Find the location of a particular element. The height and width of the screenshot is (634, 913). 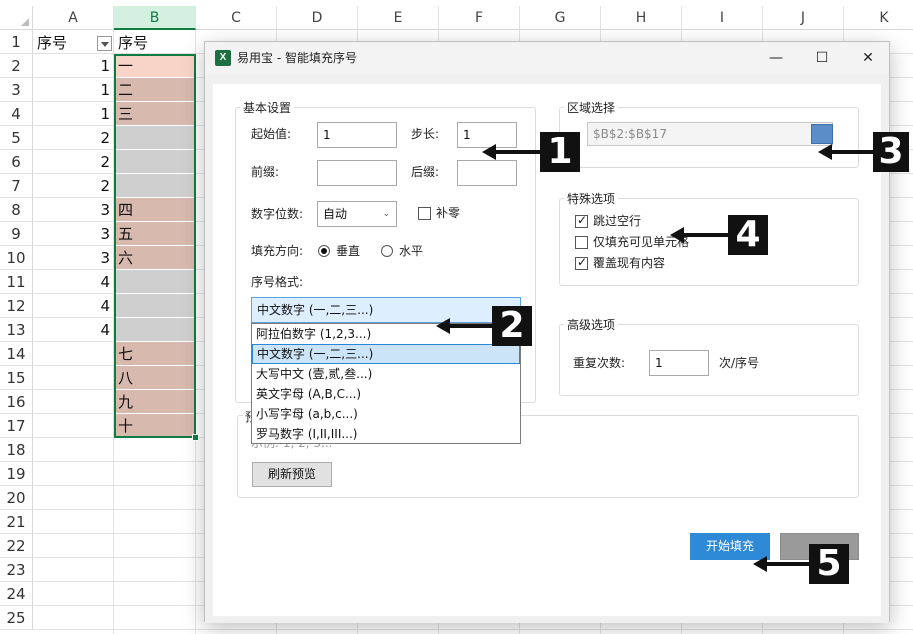

cell-a7: 2 is located at coordinates (73, 186).